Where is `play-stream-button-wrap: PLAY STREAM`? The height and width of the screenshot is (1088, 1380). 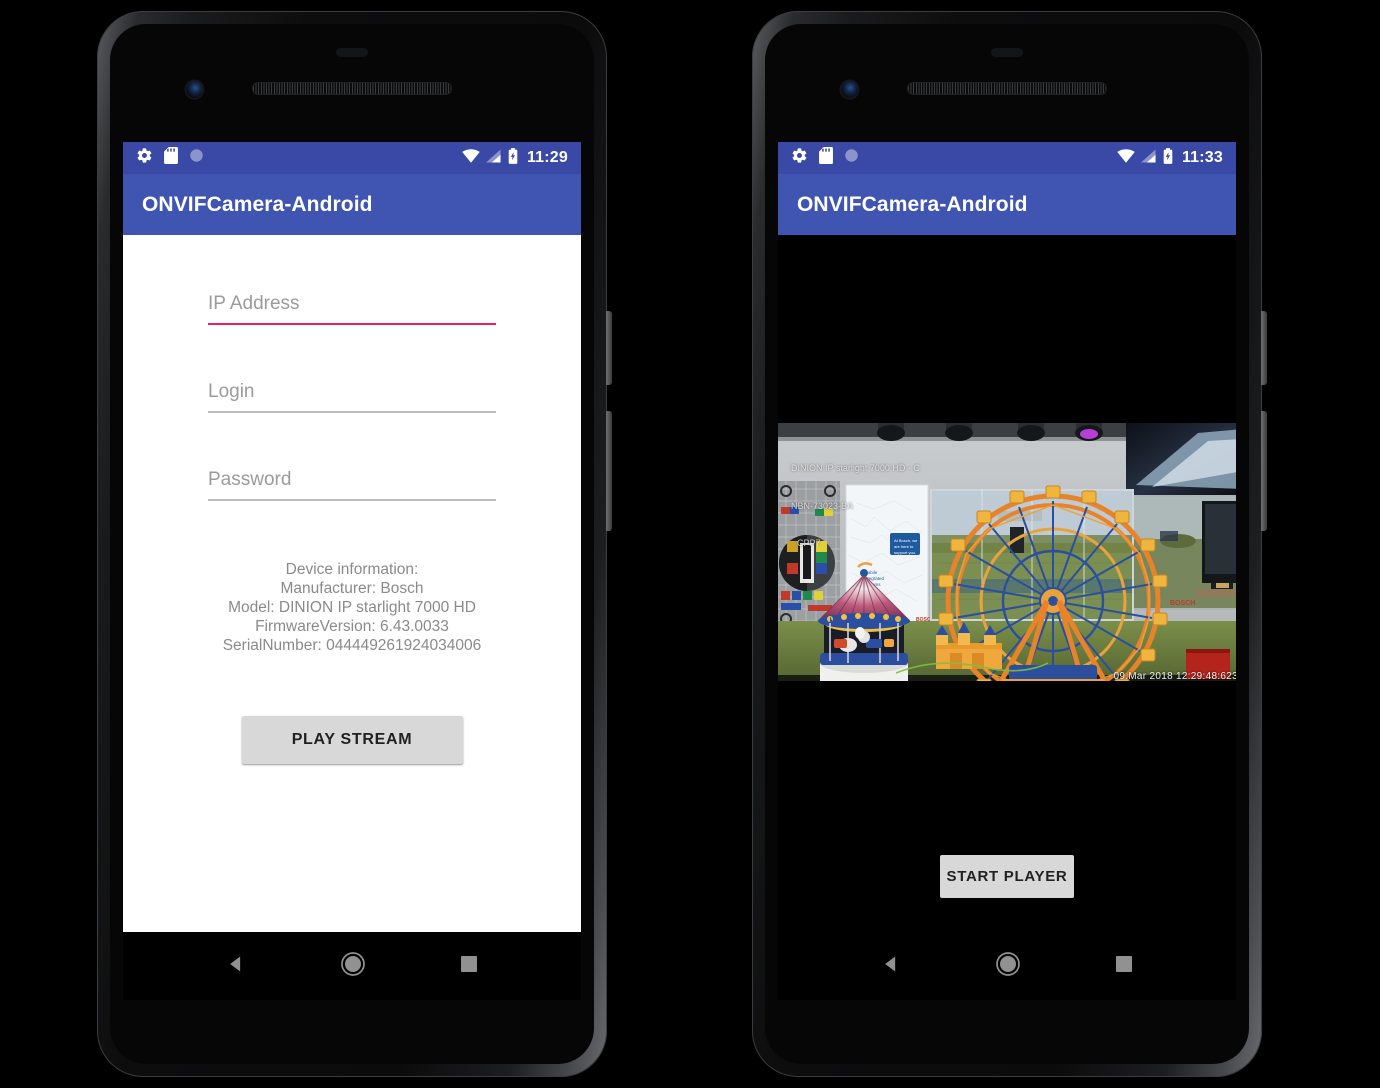
play-stream-button-wrap: PLAY STREAM is located at coordinates (352, 740).